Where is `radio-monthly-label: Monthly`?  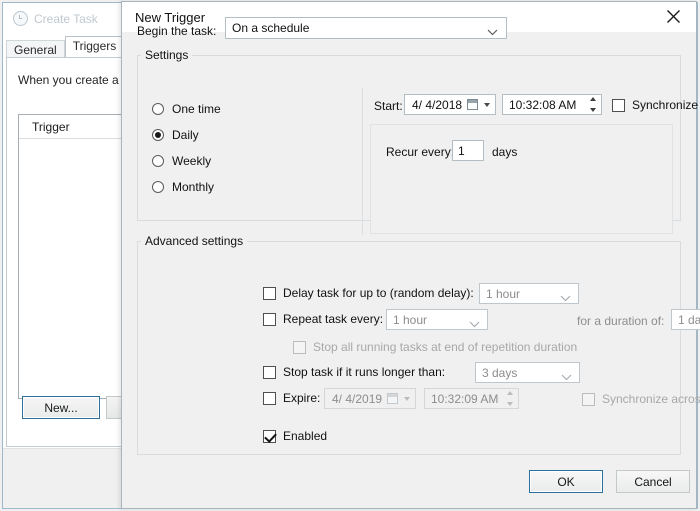 radio-monthly-label: Monthly is located at coordinates (193, 187).